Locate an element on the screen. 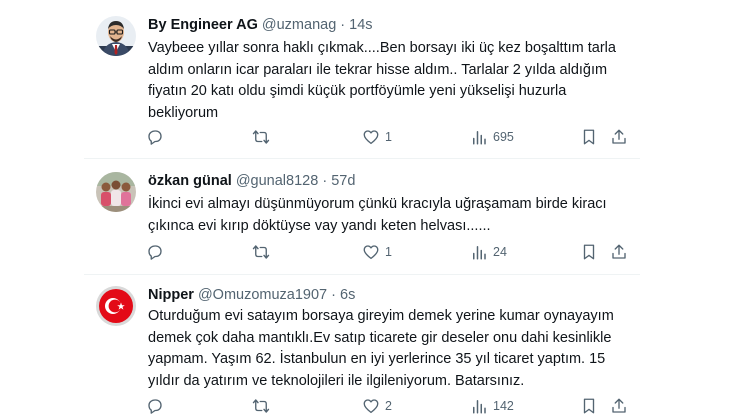 Image resolution: width=730 pixels, height=420 pixels. views-button: 24 is located at coordinates (488, 252).